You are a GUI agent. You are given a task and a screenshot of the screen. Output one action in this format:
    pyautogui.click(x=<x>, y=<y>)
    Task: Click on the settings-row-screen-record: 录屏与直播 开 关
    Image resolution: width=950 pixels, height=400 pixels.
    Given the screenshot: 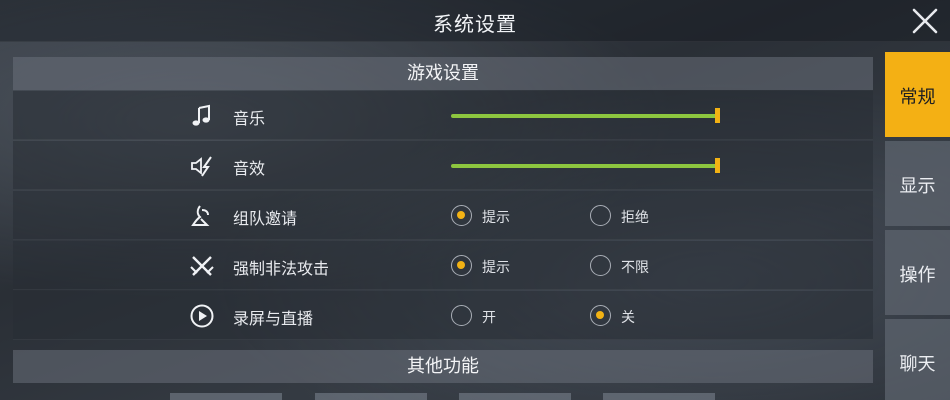 What is the action you would take?
    pyautogui.click(x=443, y=315)
    